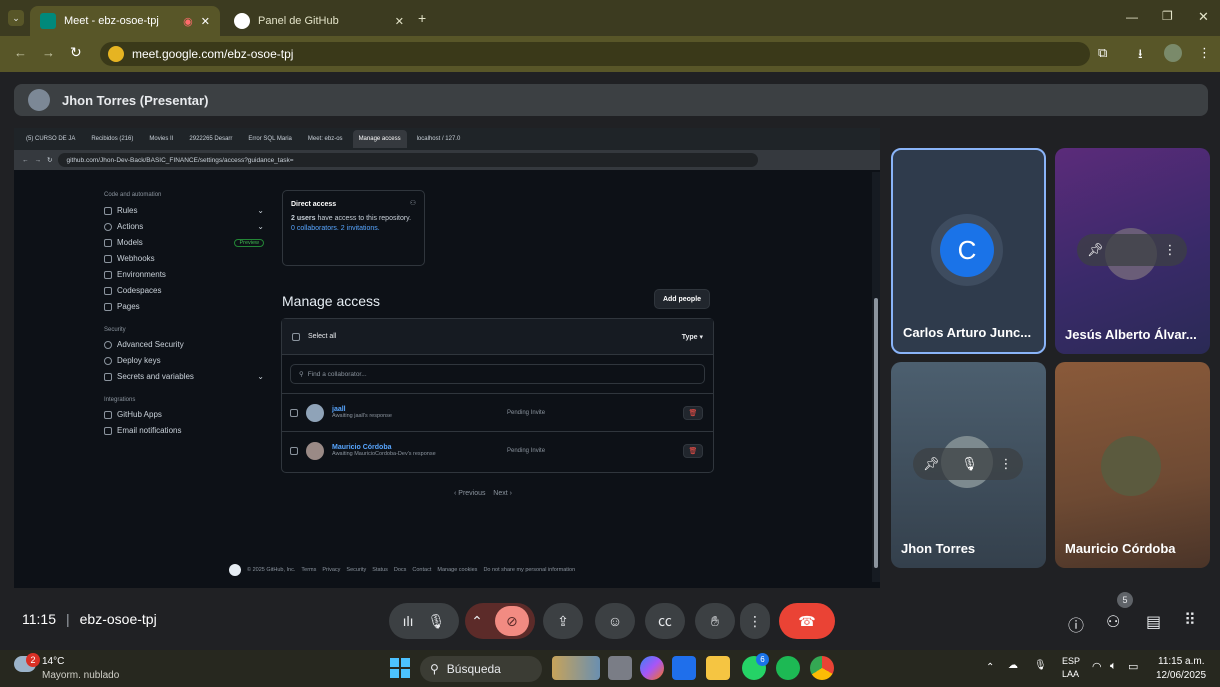 The image size is (1220, 687). Describe the element at coordinates (693, 412) in the screenshot. I see `trash-icon: 🗑` at that location.